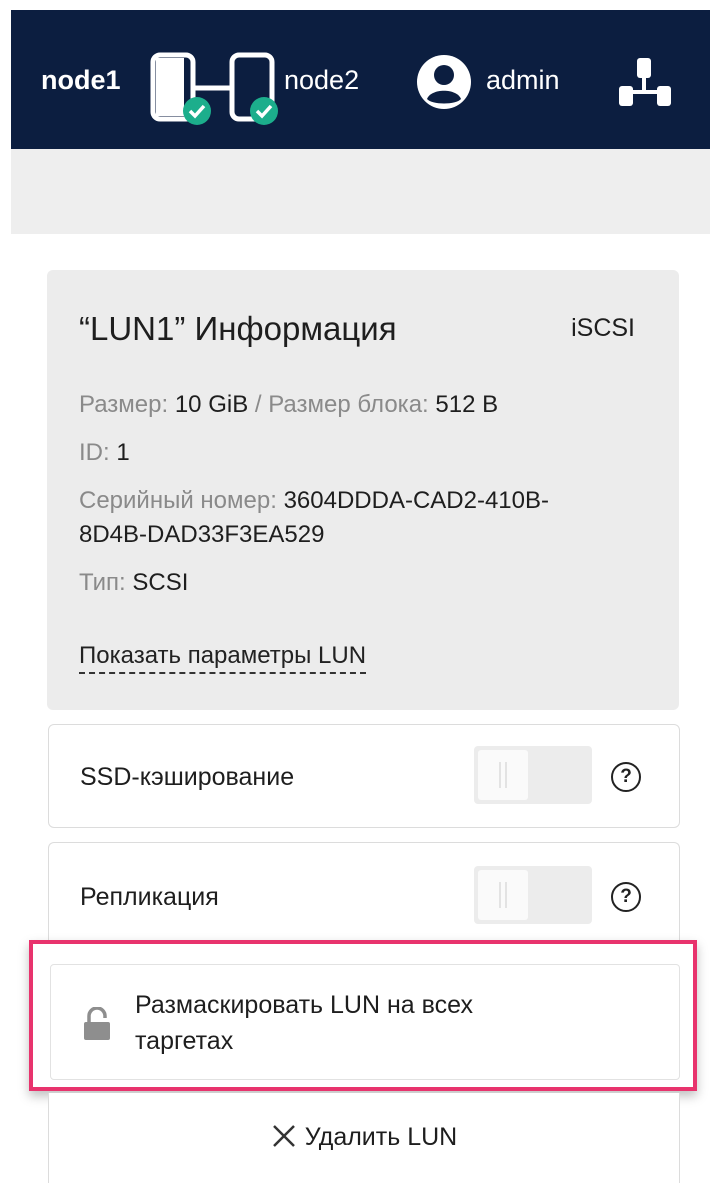 The width and height of the screenshot is (710, 1183). What do you see at coordinates (523, 80) in the screenshot?
I see `username-label: admin` at bounding box center [523, 80].